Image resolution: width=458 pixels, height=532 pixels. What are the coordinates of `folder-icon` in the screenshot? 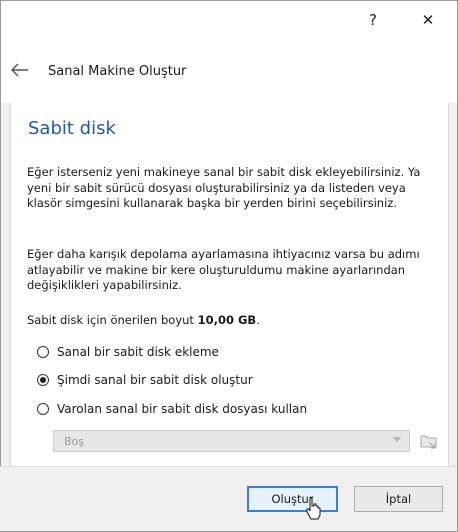 It's located at (428, 442).